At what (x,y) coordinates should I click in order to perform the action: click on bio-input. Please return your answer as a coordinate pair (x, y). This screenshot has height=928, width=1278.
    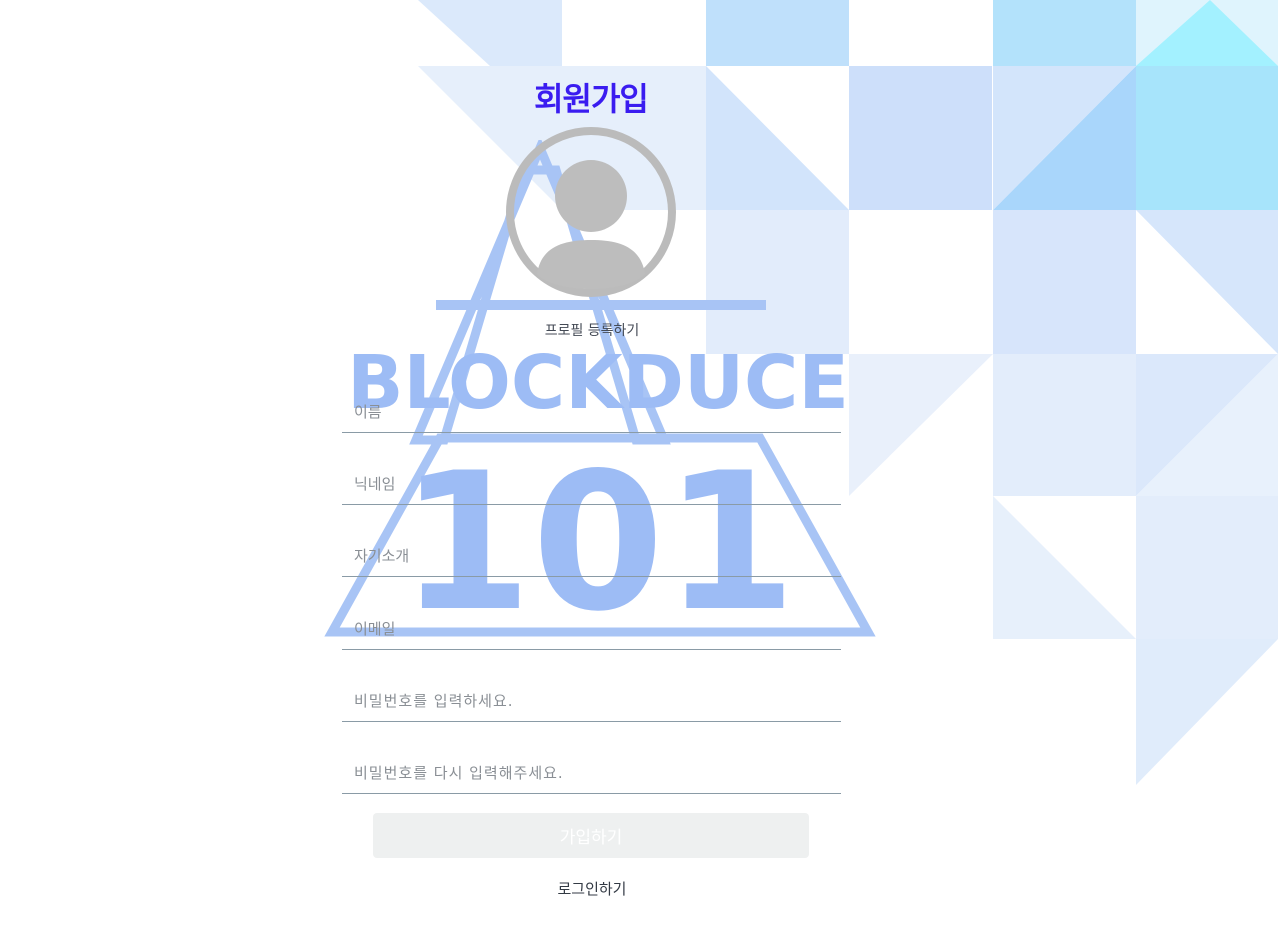
    Looking at the image, I should click on (591, 556).